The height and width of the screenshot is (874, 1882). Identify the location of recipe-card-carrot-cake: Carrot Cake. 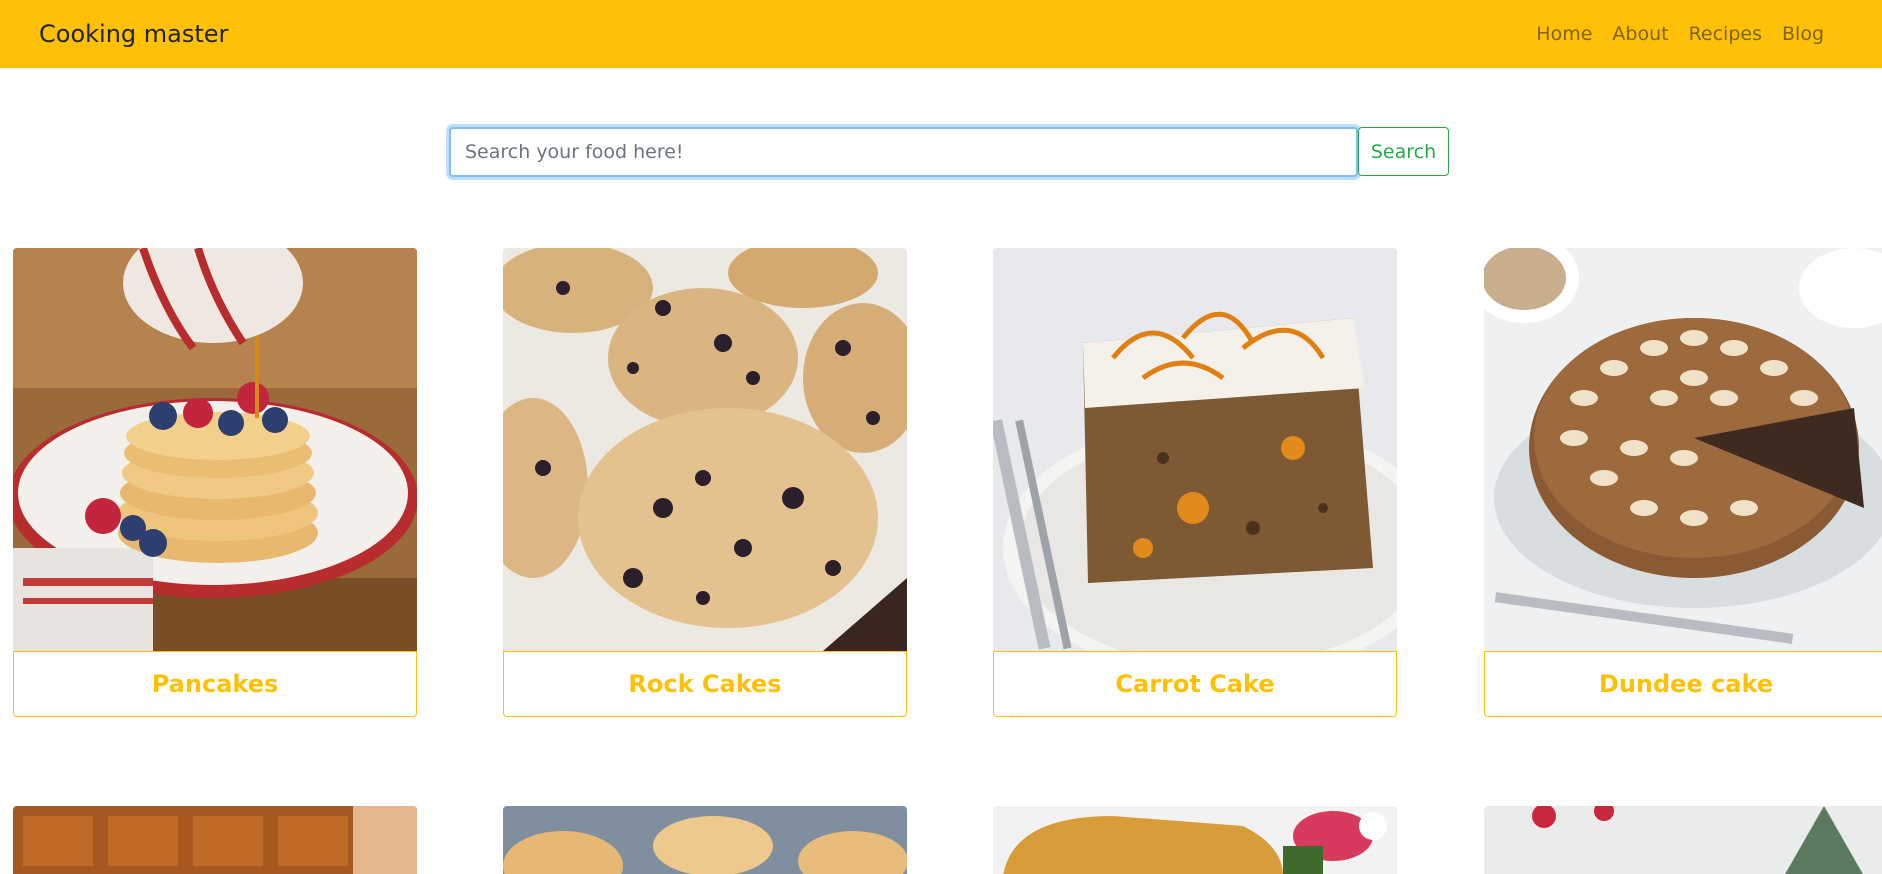
(1195, 482).